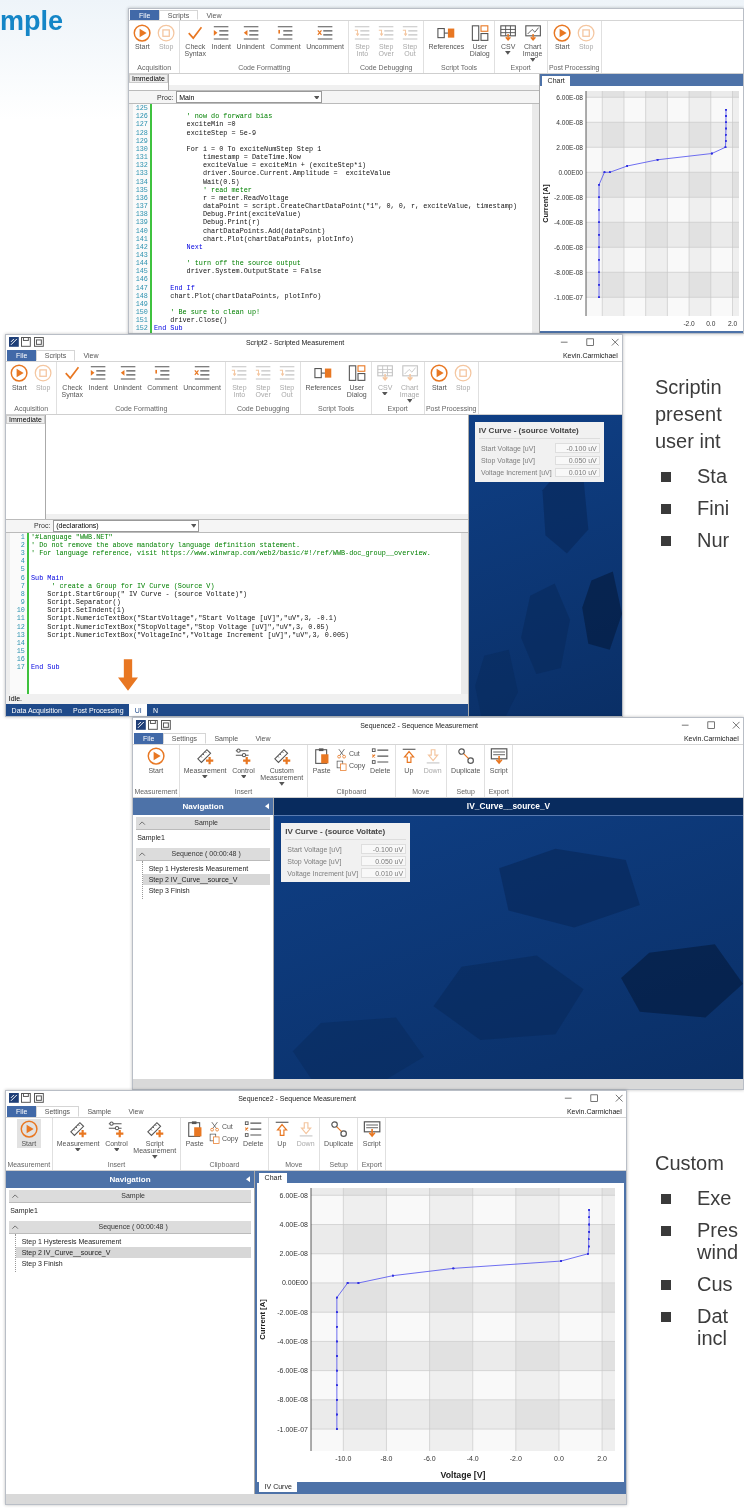 The width and height of the screenshot is (744, 1510). I want to click on panel-title: IV_Curve__source_V, so click(508, 806).